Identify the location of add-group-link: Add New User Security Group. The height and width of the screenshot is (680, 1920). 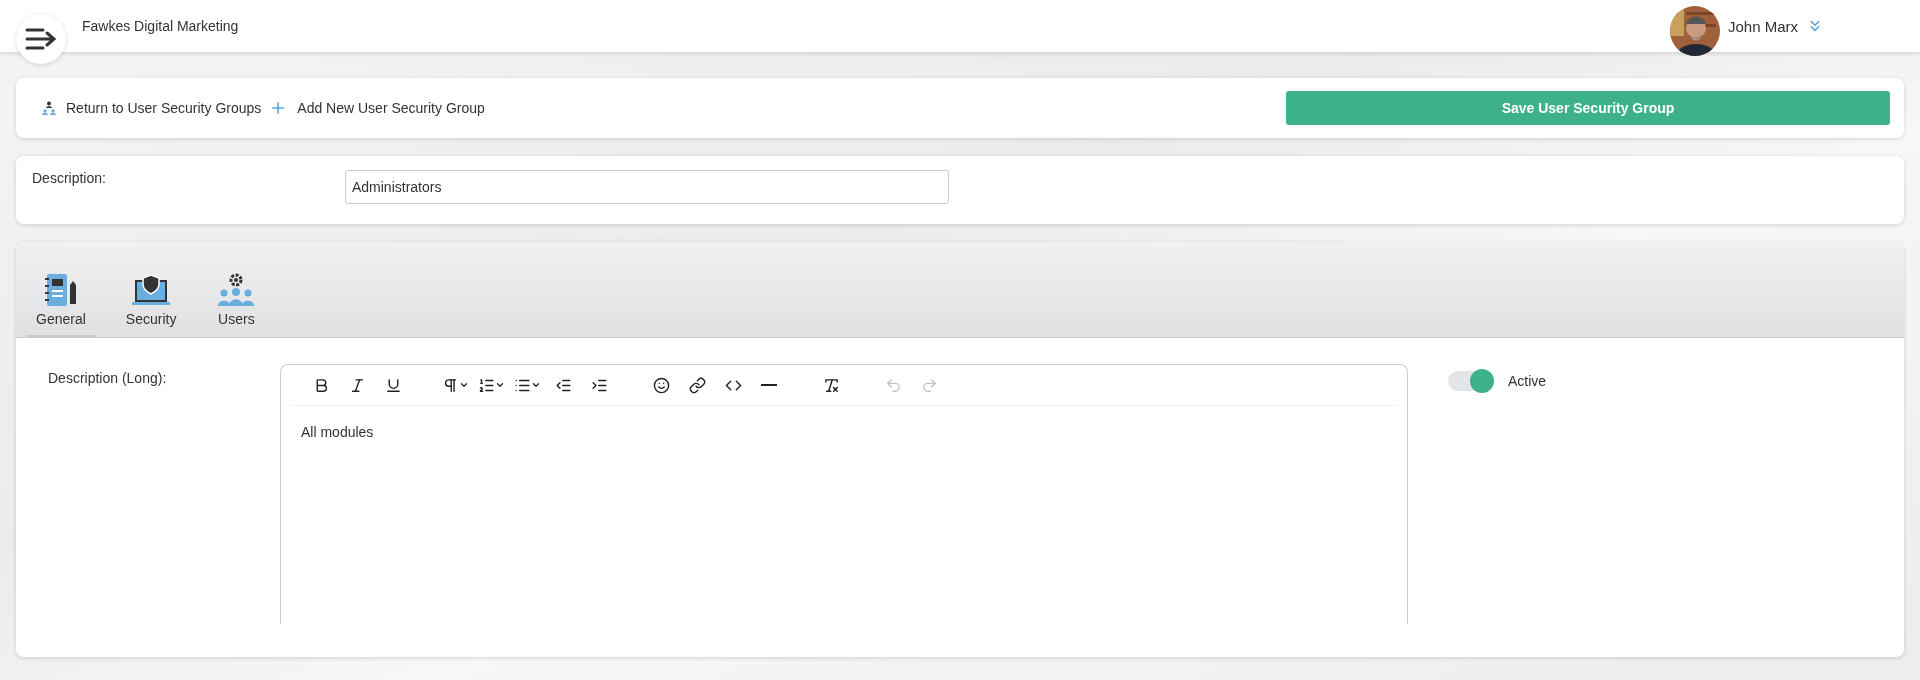
(377, 108).